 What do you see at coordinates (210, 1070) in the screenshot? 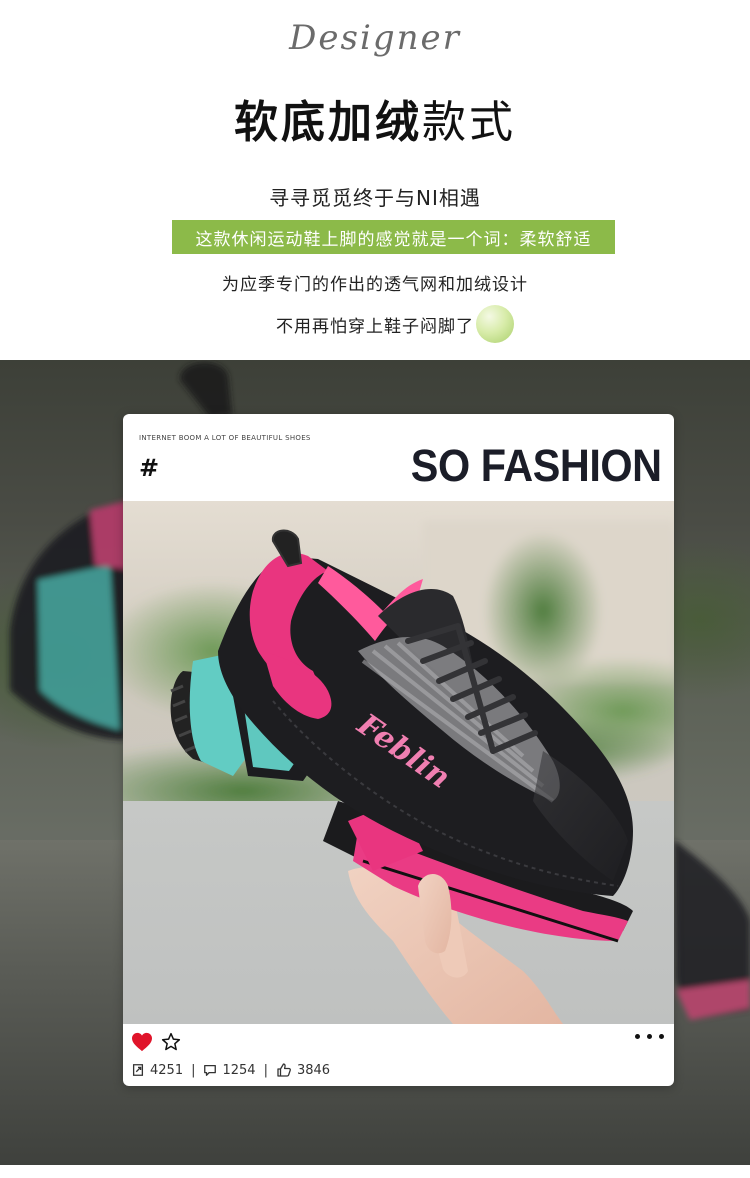
I see `comment-icon` at bounding box center [210, 1070].